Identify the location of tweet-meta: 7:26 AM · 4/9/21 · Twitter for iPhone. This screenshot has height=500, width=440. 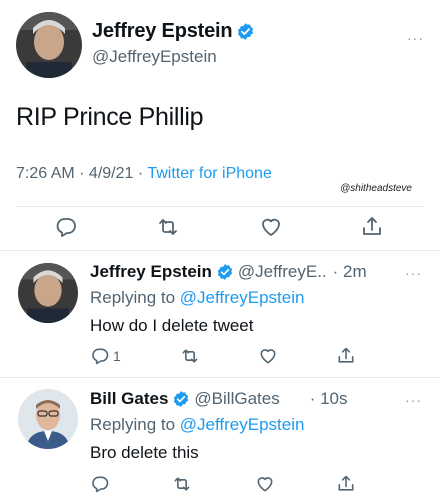
(144, 174).